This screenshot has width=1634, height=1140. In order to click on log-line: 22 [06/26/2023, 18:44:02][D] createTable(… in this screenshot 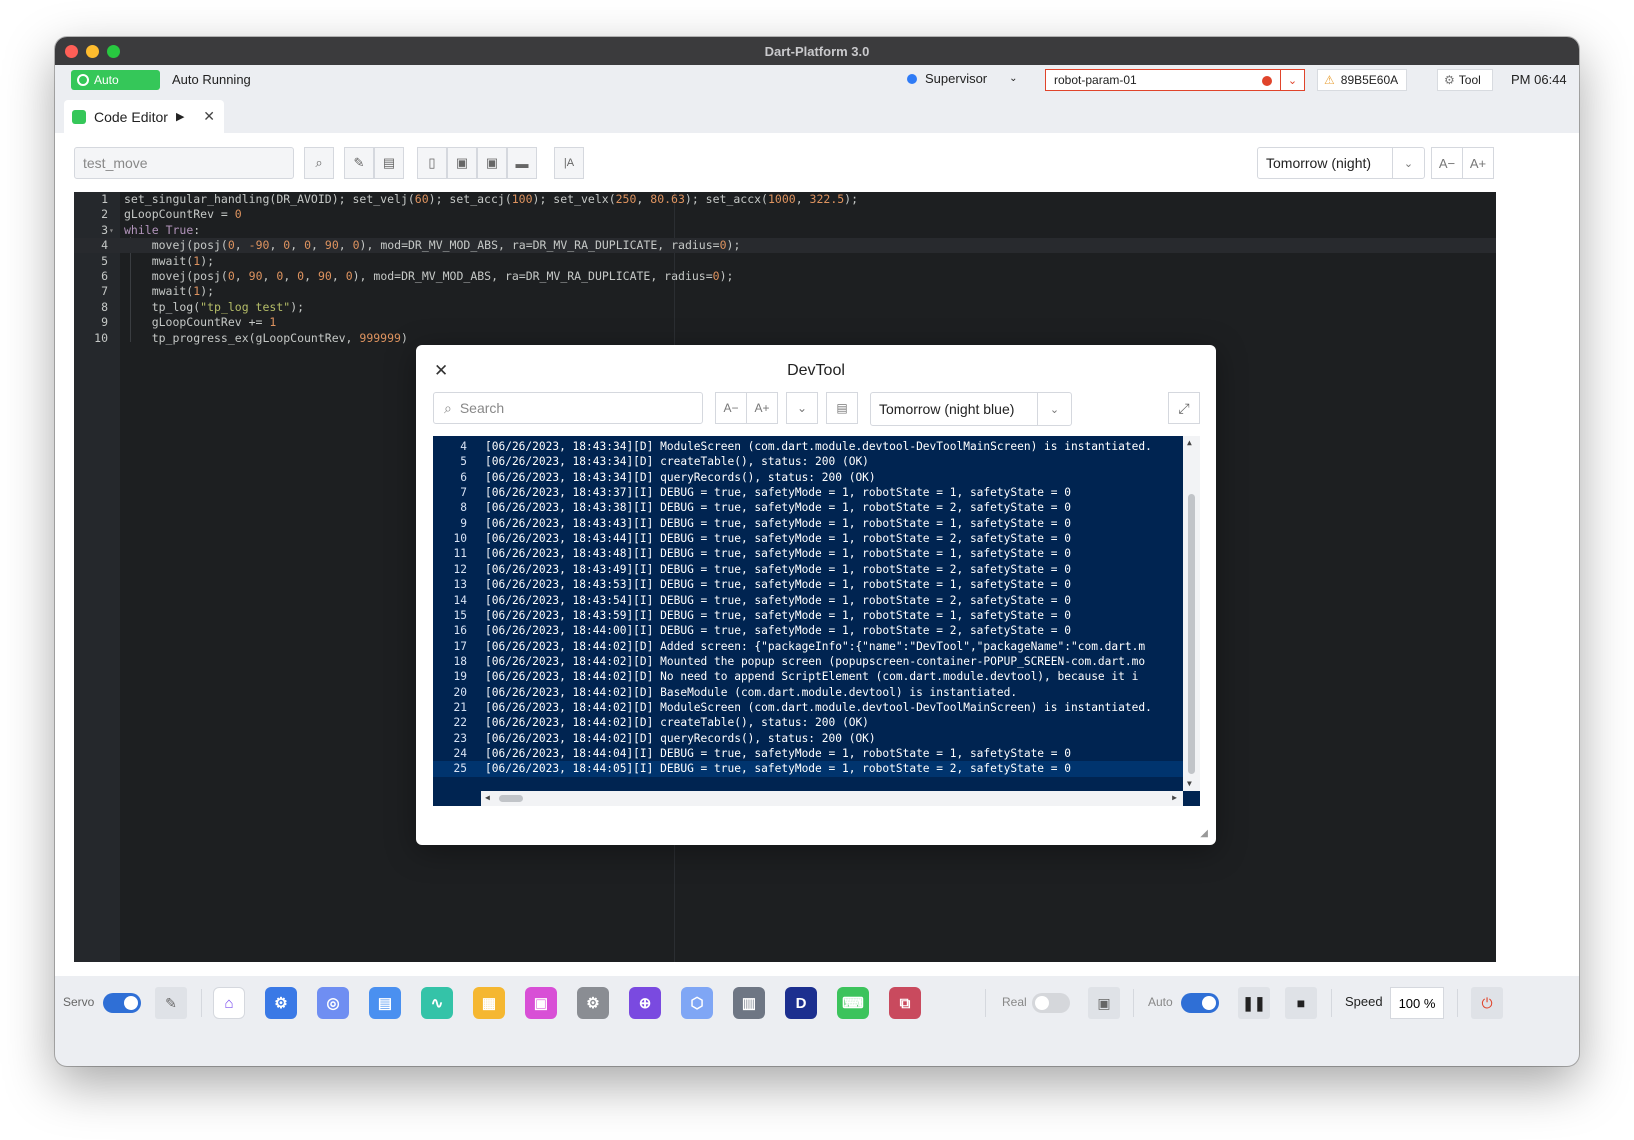, I will do `click(816, 723)`.